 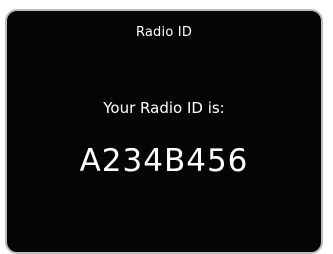 What do you see at coordinates (164, 108) in the screenshot?
I see `radio-id-label: Your Radio ID is:` at bounding box center [164, 108].